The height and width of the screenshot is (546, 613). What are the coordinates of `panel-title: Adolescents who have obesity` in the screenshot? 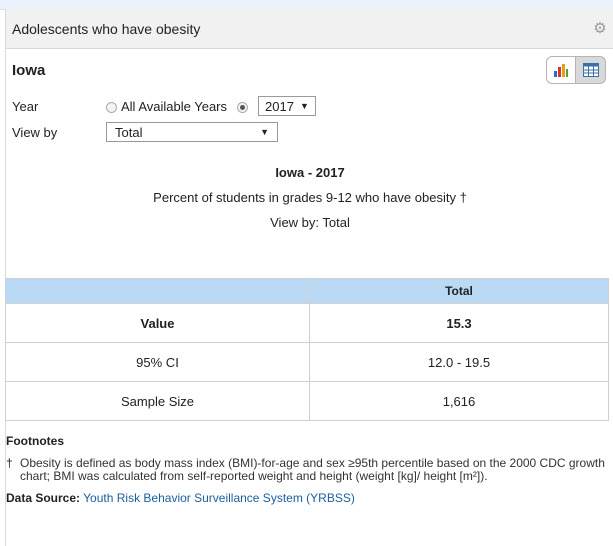 It's located at (106, 28).